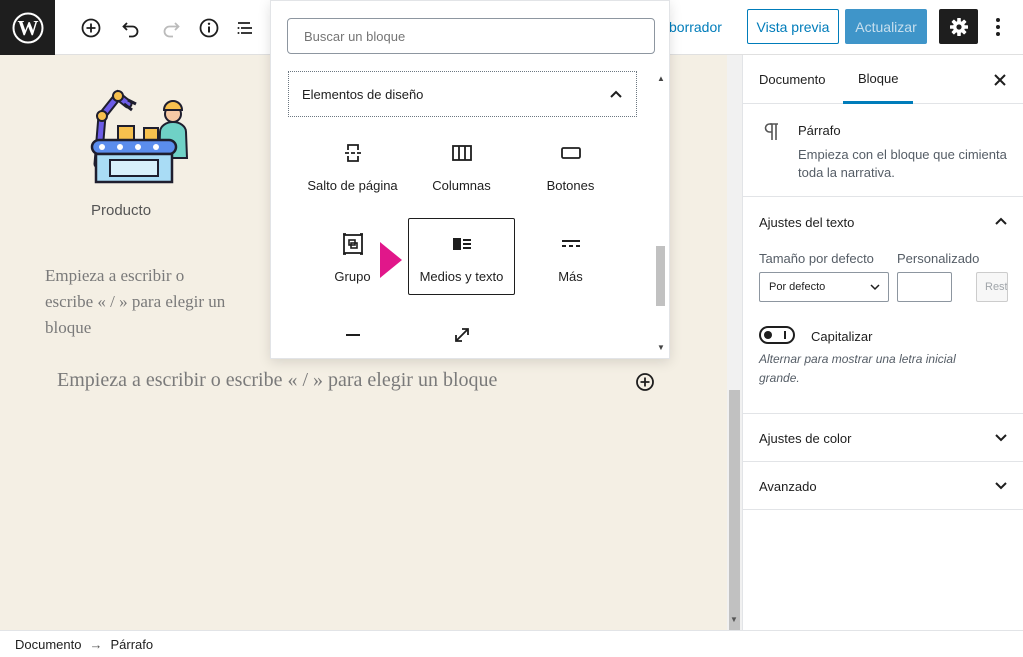  I want to click on custom-size-input, so click(924, 287).